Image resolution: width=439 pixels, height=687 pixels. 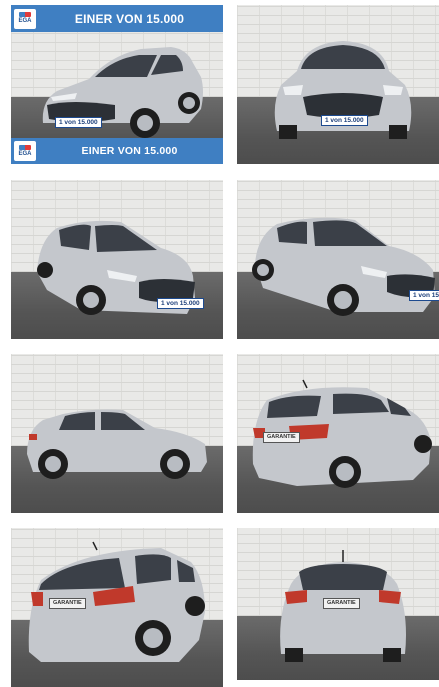 I want to click on promo-banner-top: EGA EINER VON 15.000, so click(x=117, y=18).